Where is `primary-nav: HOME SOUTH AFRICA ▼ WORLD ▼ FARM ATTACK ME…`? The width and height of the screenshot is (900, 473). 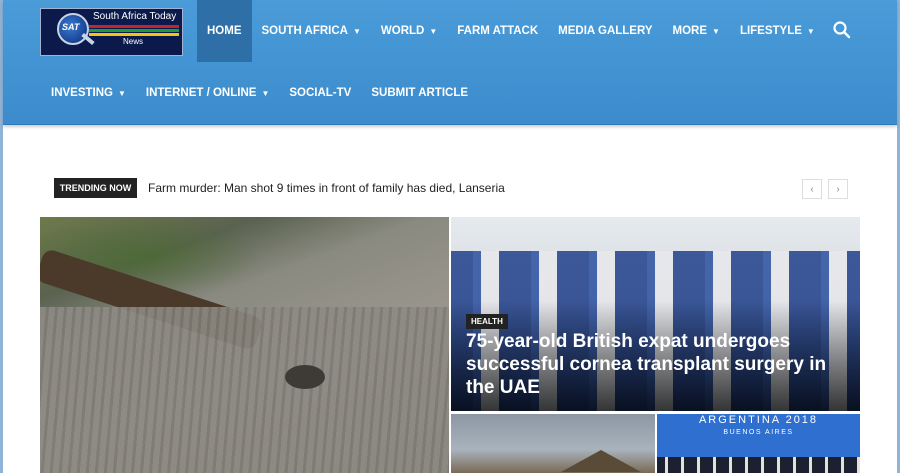
primary-nav: HOME SOUTH AFRICA ▼ WORLD ▼ FARM ATTACK ME… is located at coordinates (511, 31).